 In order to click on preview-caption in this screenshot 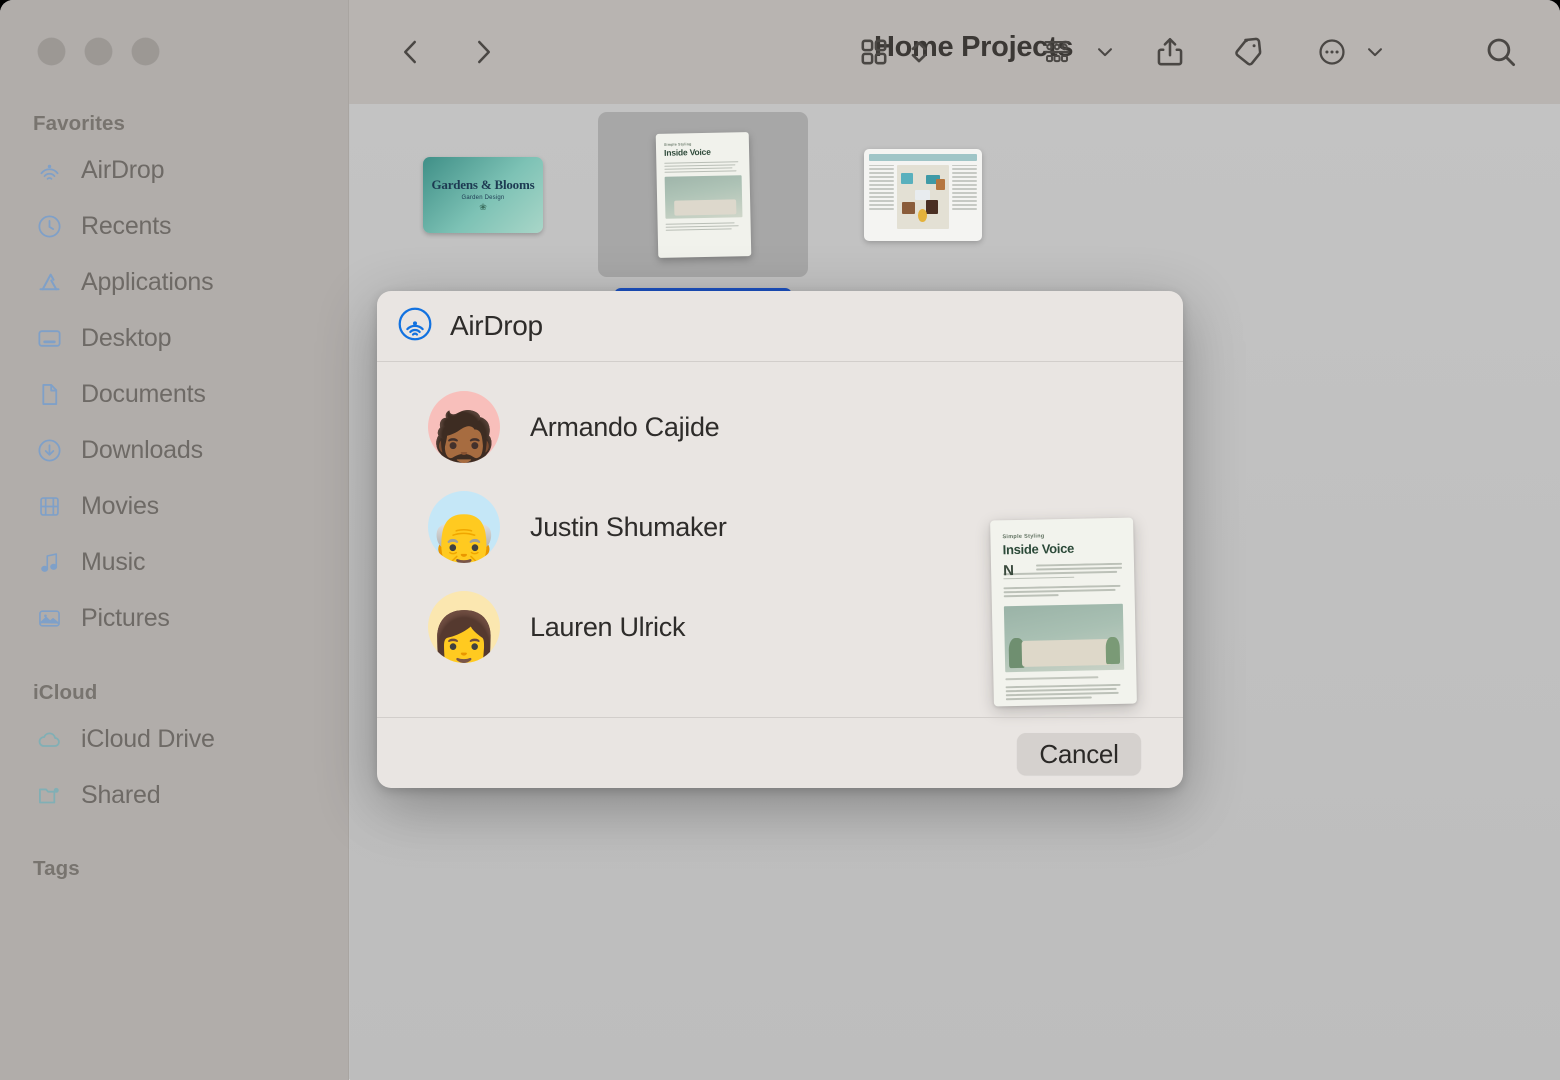, I will do `click(1052, 678)`.